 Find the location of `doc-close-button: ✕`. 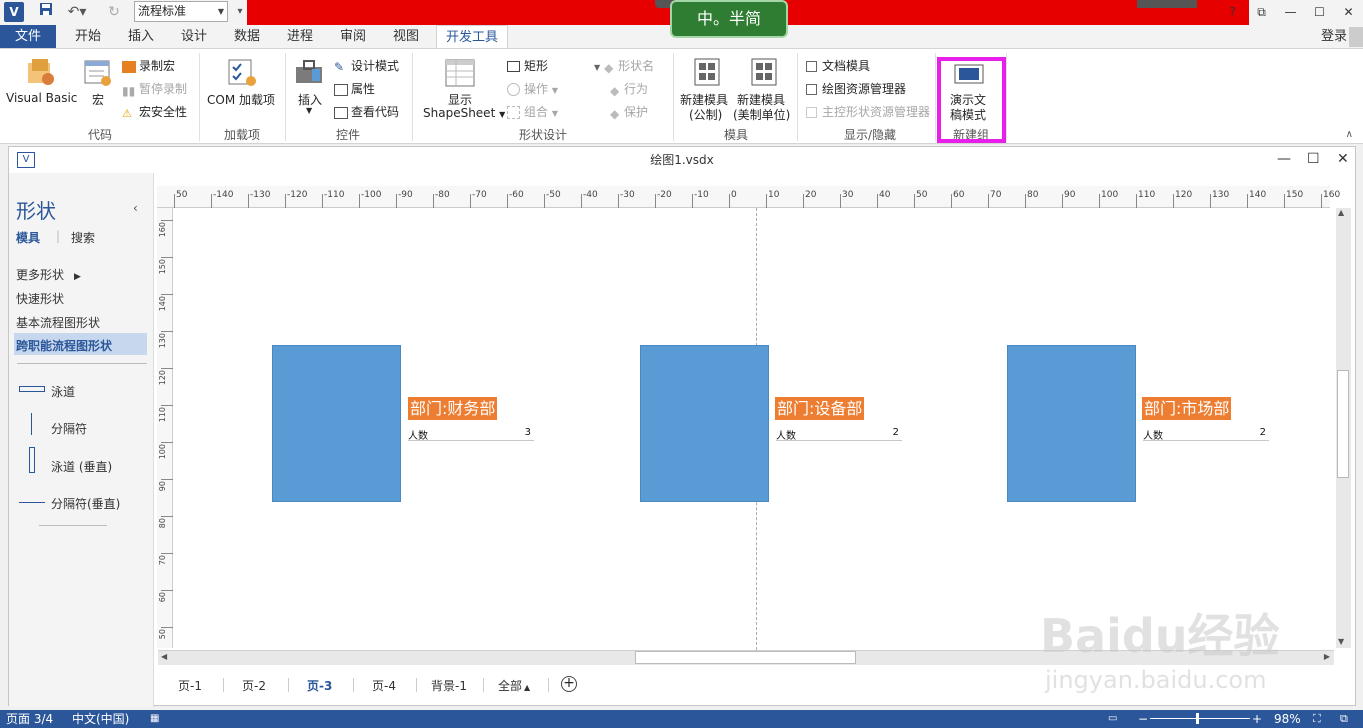

doc-close-button: ✕ is located at coordinates (1343, 159).